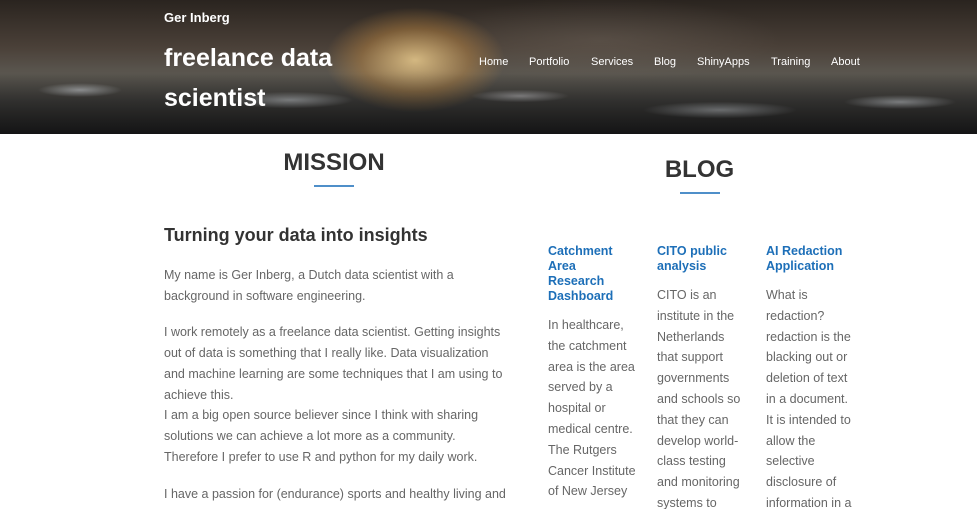 This screenshot has height=509, width=977. Describe the element at coordinates (588, 274) in the screenshot. I see `blog-post-title-catchment: Catchment Area Research Dashboard` at that location.